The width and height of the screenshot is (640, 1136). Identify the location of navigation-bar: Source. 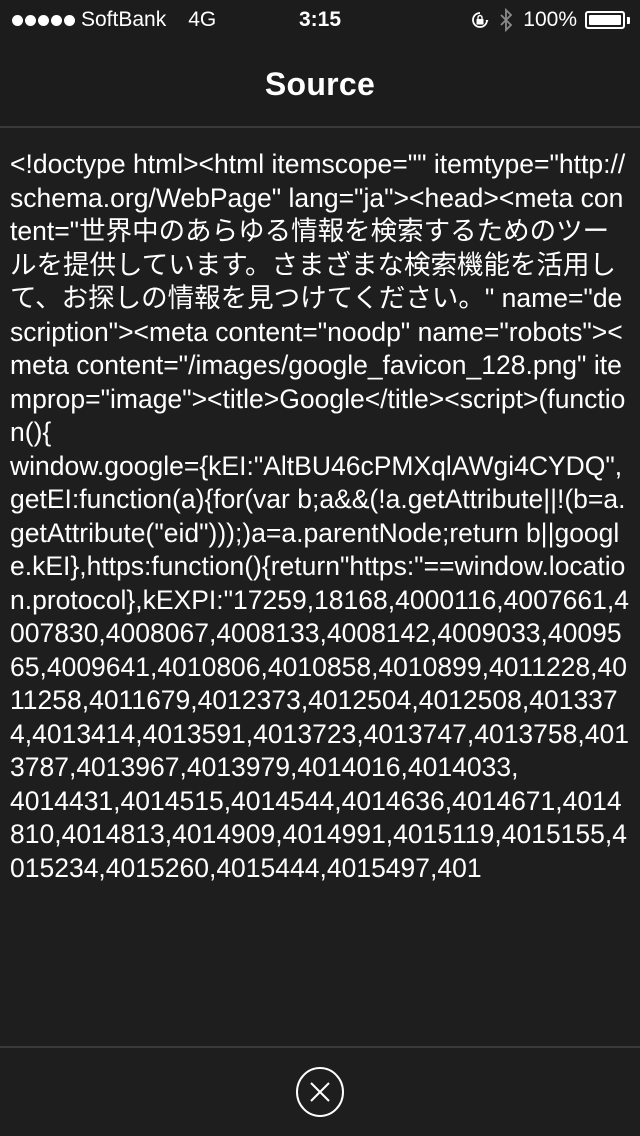
(320, 84).